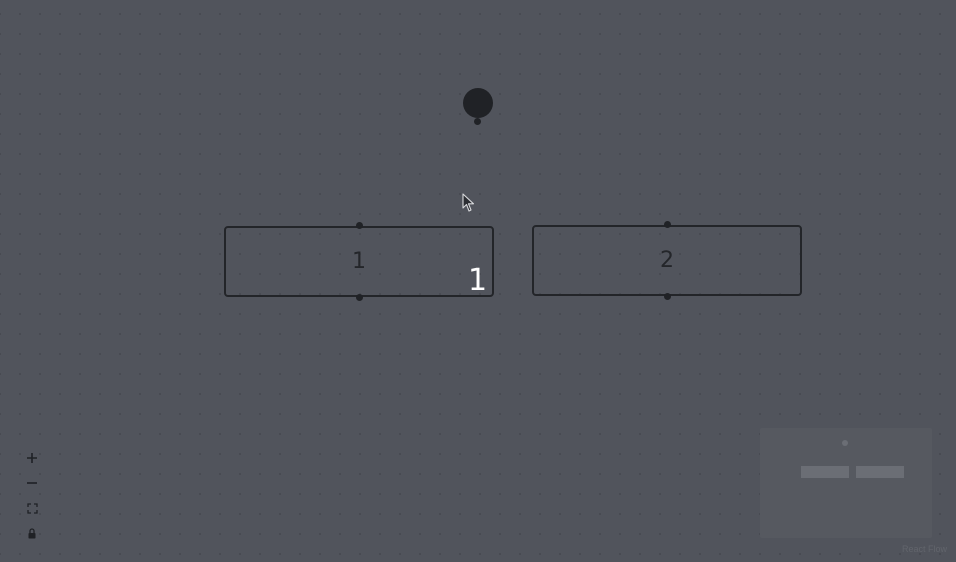 This screenshot has width=956, height=562. Describe the element at coordinates (667, 224) in the screenshot. I see `node-2-top-handle` at that location.